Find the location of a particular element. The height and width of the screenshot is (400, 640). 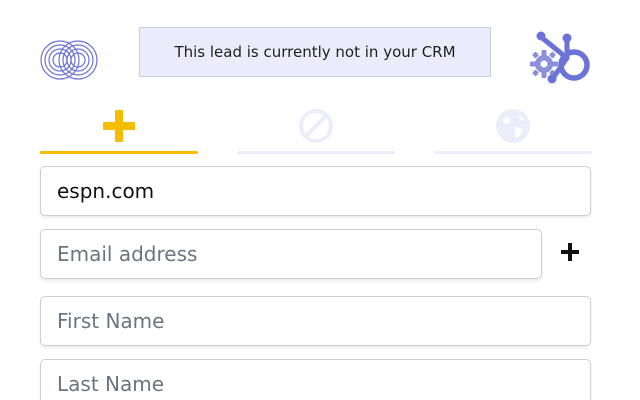

email-field is located at coordinates (291, 254).